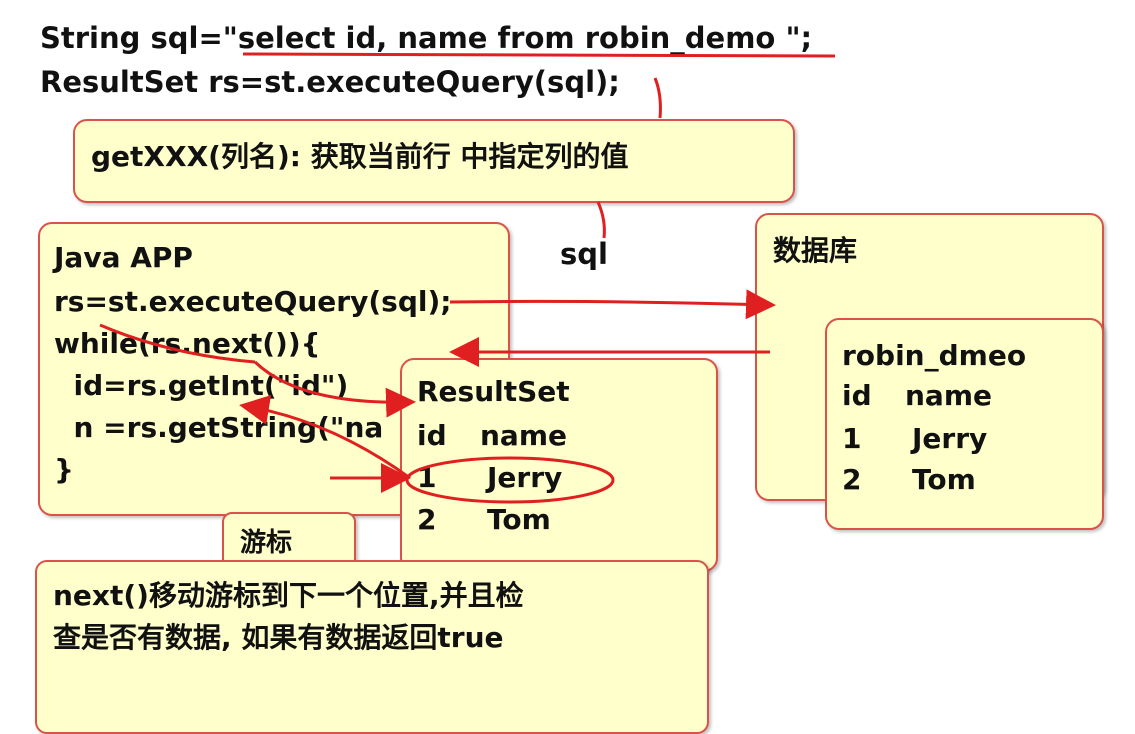 The width and height of the screenshot is (1135, 734). What do you see at coordinates (523, 435) in the screenshot?
I see `resultset-col-name: name` at bounding box center [523, 435].